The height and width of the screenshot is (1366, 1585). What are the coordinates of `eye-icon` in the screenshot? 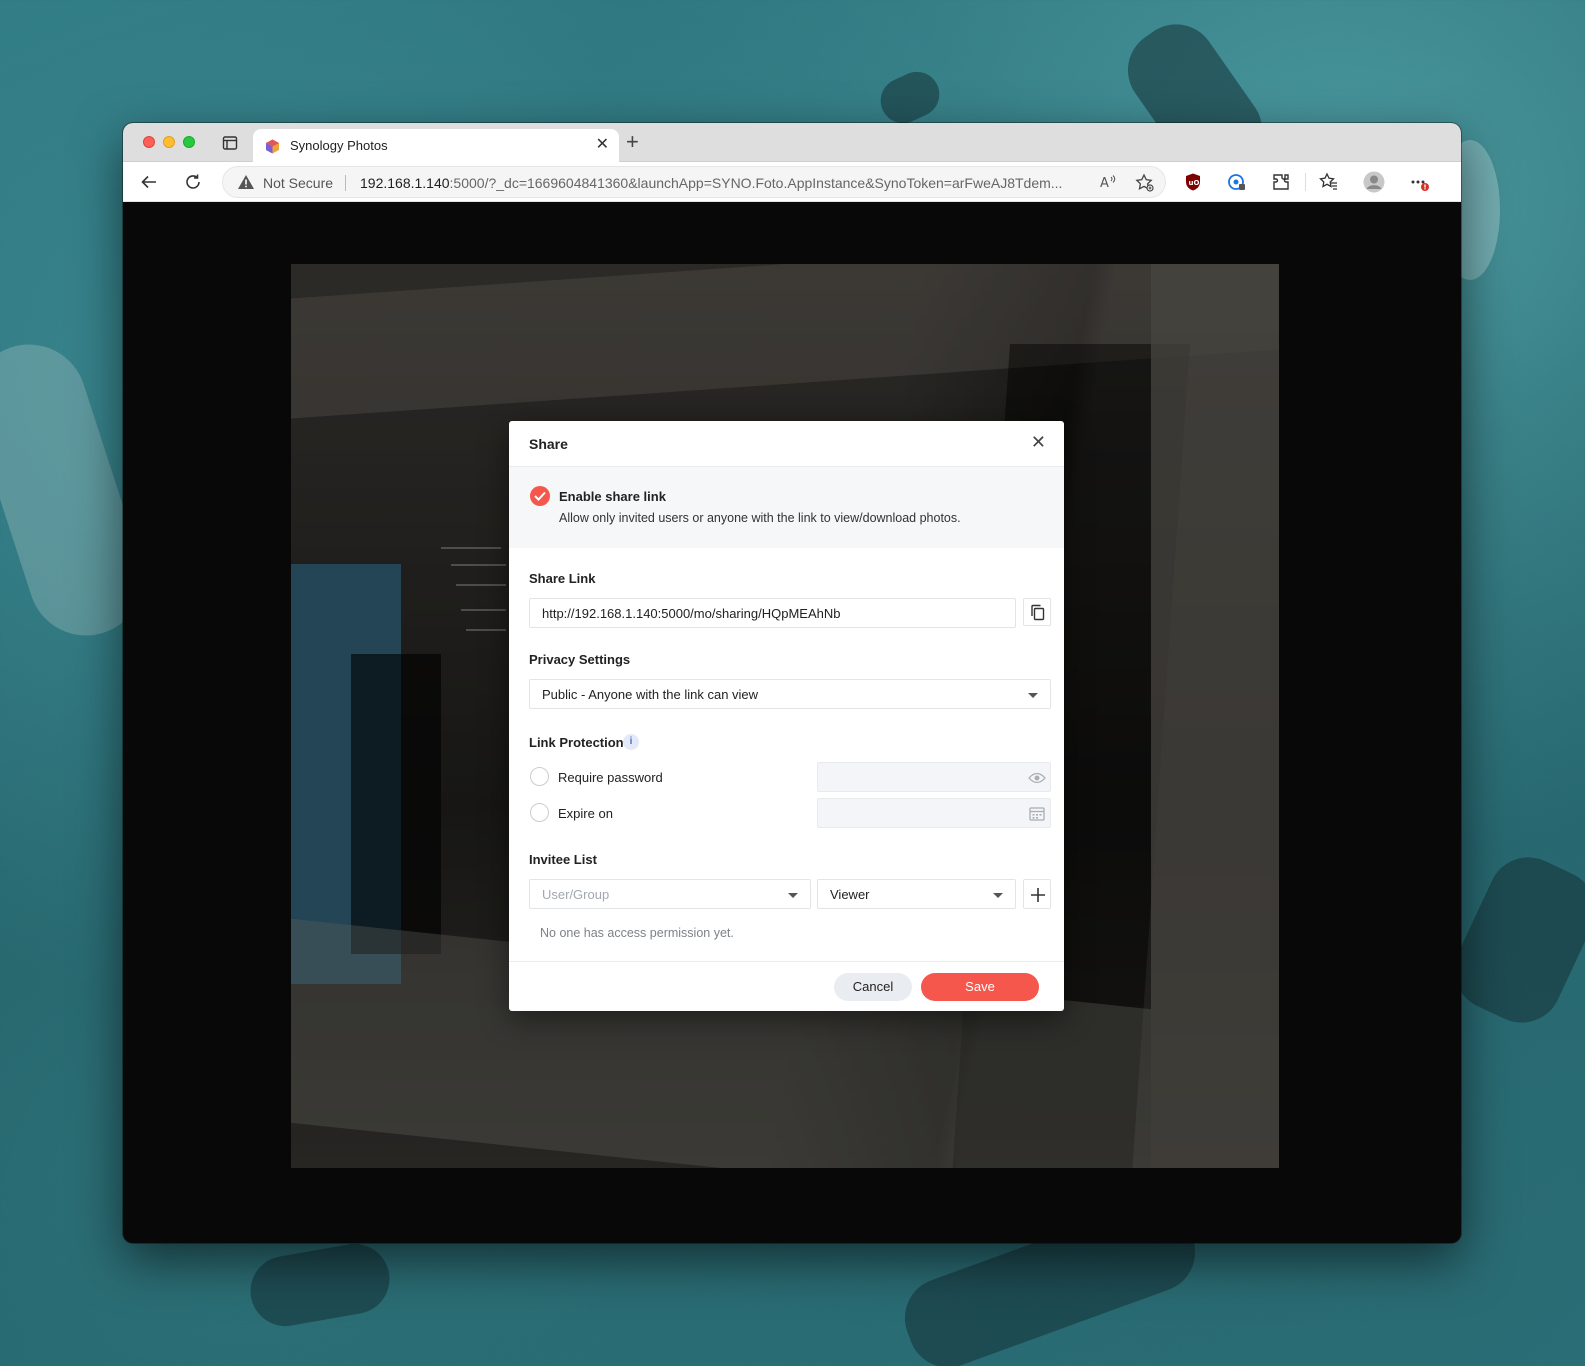 It's located at (1037, 778).